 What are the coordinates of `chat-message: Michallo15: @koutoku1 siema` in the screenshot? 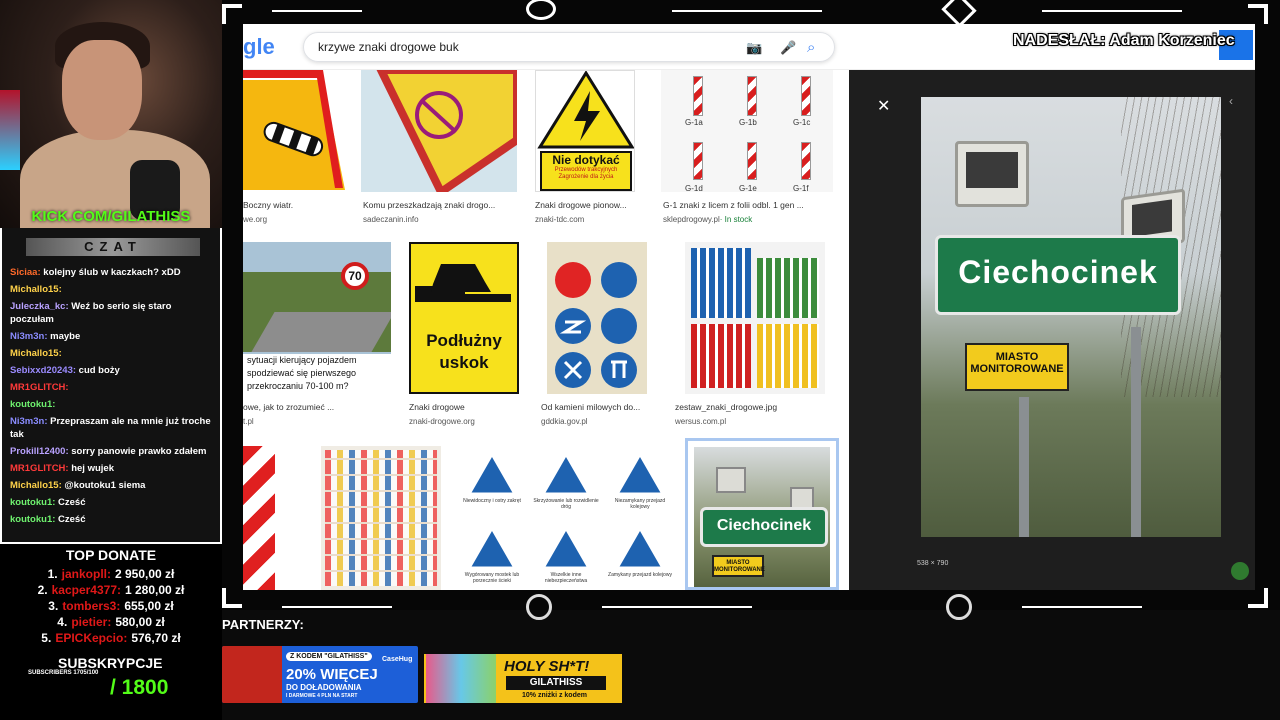 It's located at (112, 485).